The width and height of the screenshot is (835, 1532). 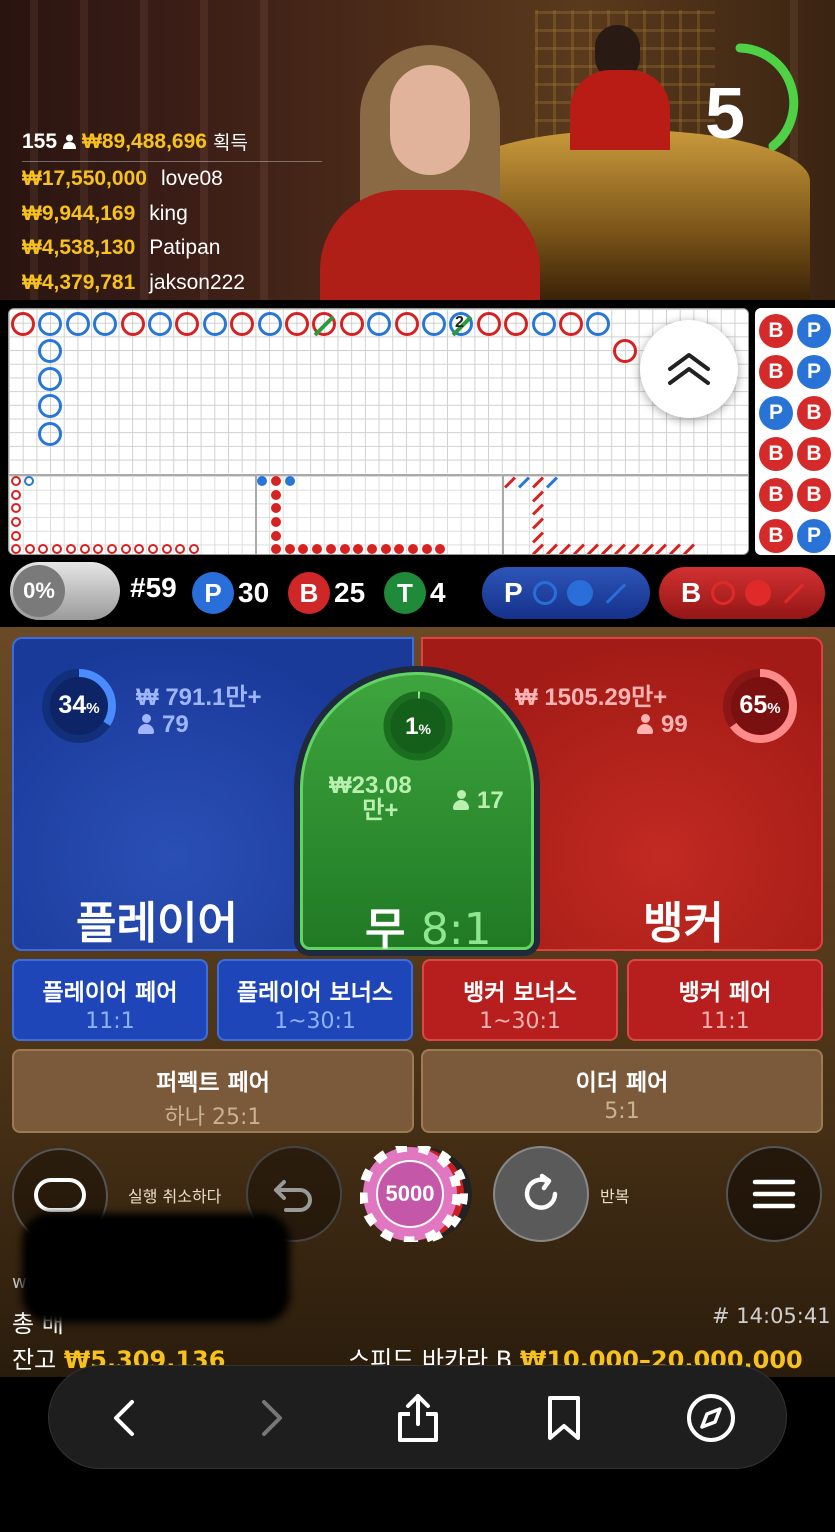 I want to click on winner-row: ₩4,538,130 Patipan, so click(x=172, y=248).